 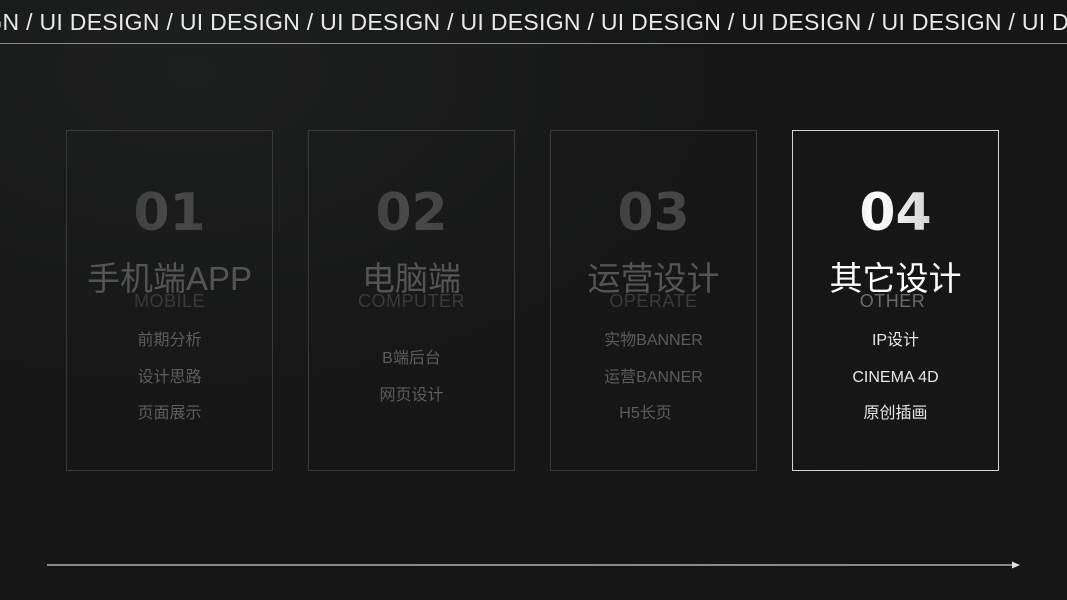 What do you see at coordinates (533, 565) in the screenshot?
I see `timeline-arrow` at bounding box center [533, 565].